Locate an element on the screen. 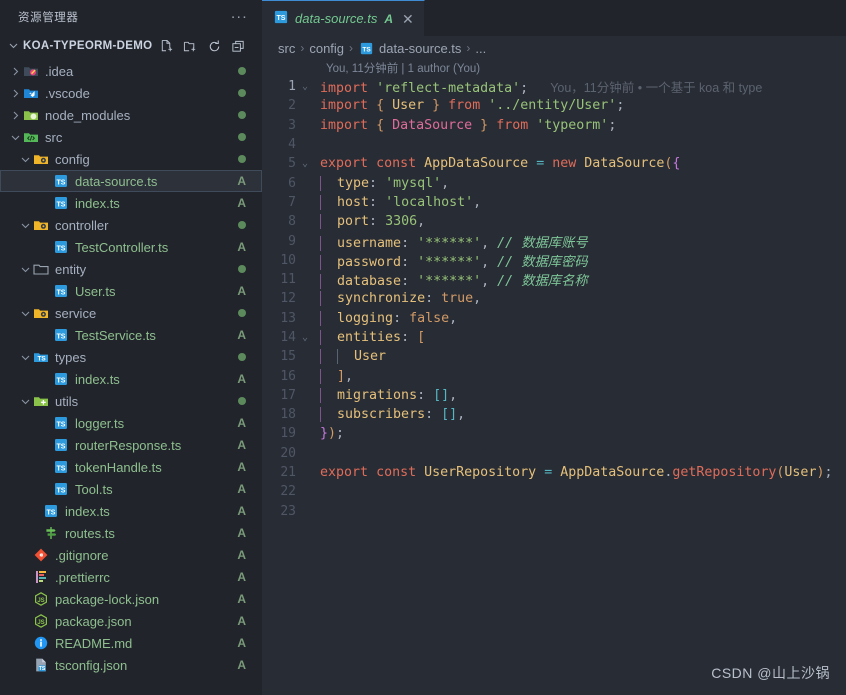 The image size is (846, 695). code-line: 17 migrations: [], is located at coordinates (554, 395).